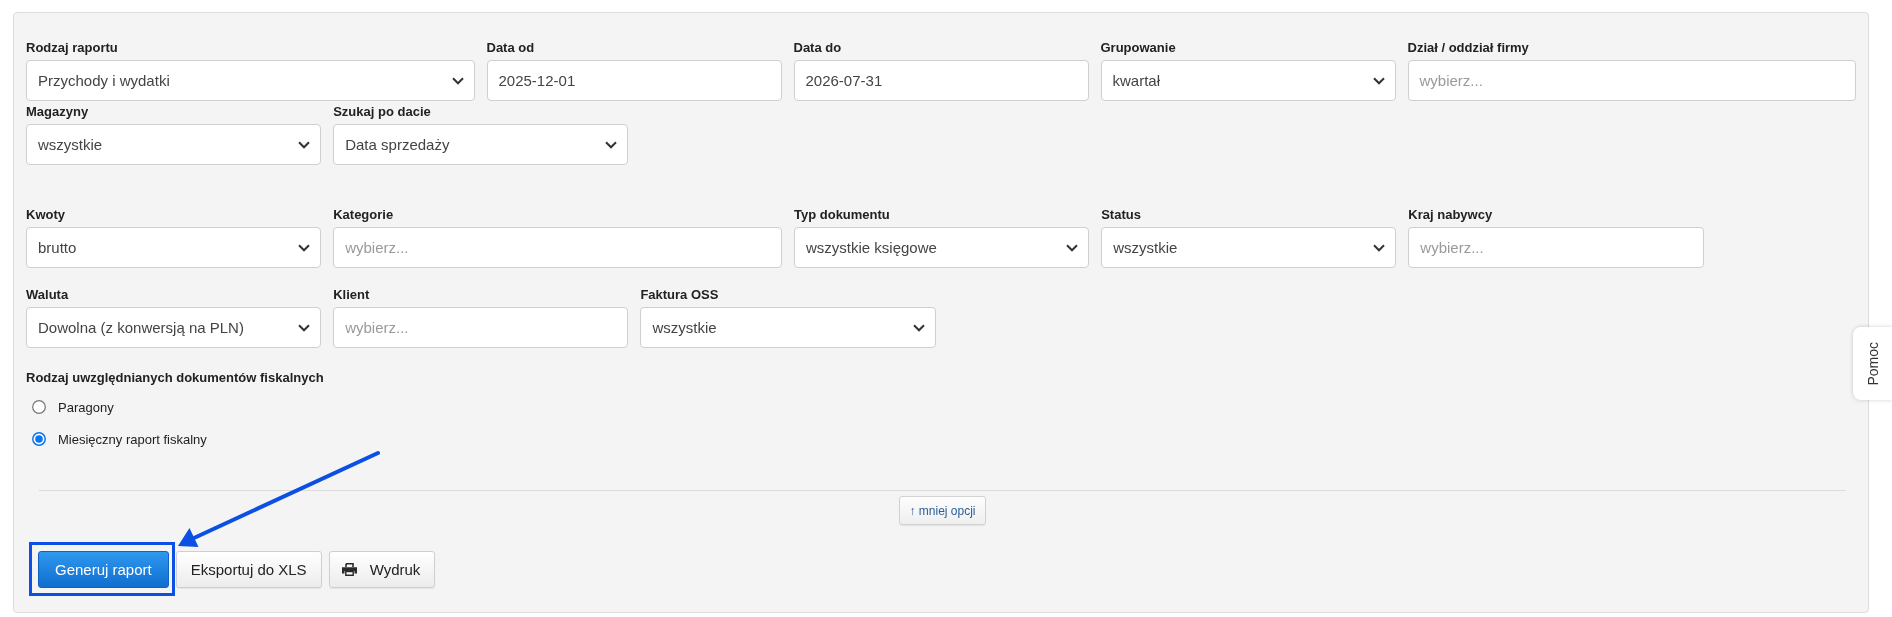 Image resolution: width=1892 pixels, height=617 pixels. Describe the element at coordinates (942, 247) in the screenshot. I see `dropdown-field: wszystkie księgowe` at that location.